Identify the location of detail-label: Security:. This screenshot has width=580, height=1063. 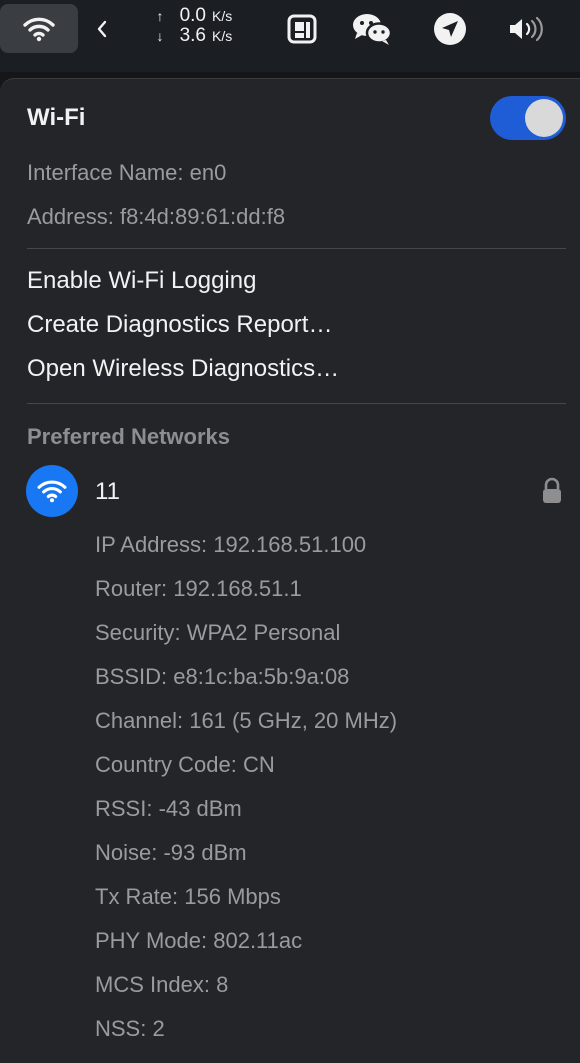
(138, 632).